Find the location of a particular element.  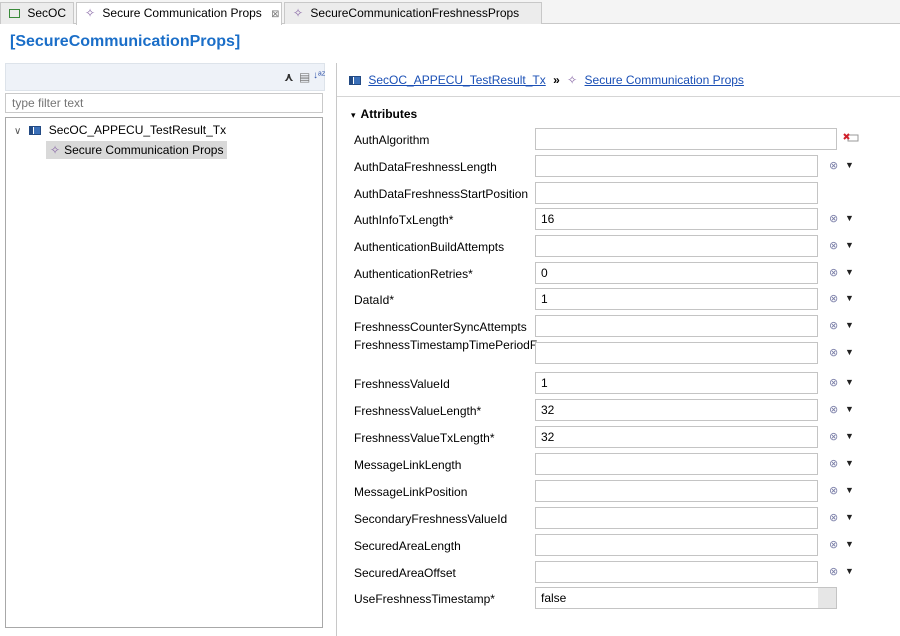

link-editor-icon: ⋏ is located at coordinates (289, 77).